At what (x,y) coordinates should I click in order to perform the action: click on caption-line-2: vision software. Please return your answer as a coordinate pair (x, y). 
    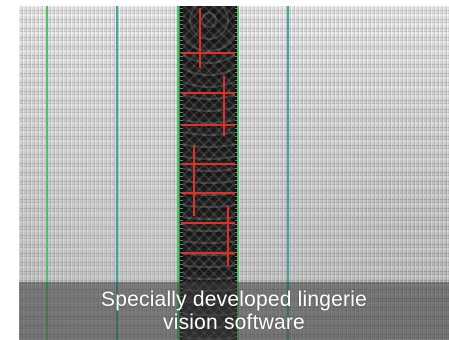
    Looking at the image, I should click on (234, 322).